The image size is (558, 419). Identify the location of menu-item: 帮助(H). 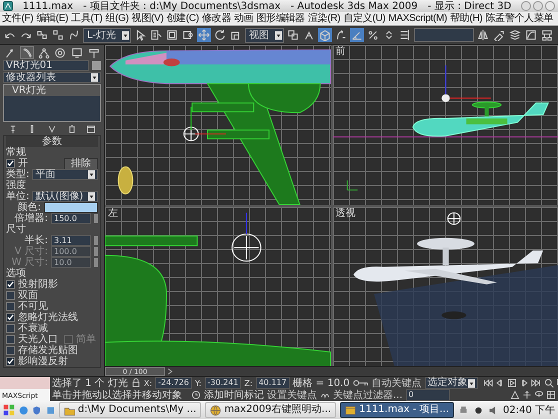
(466, 18).